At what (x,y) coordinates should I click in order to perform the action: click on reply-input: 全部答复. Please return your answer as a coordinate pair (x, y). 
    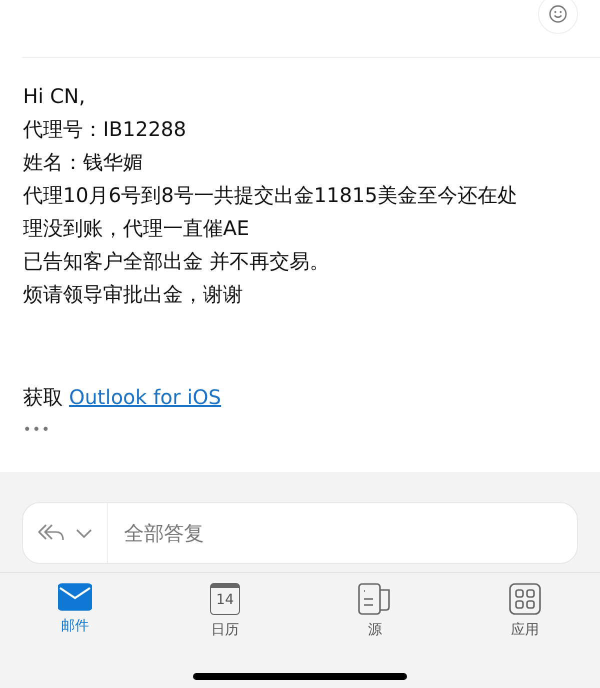
    Looking at the image, I should click on (342, 533).